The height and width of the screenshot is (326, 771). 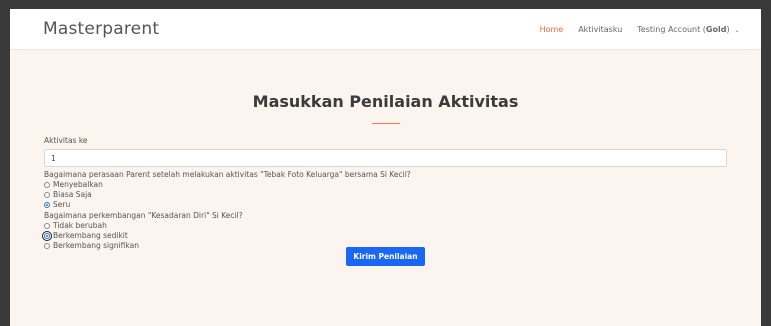 I want to click on option-label: Berkembang signifikan, so click(x=96, y=245).